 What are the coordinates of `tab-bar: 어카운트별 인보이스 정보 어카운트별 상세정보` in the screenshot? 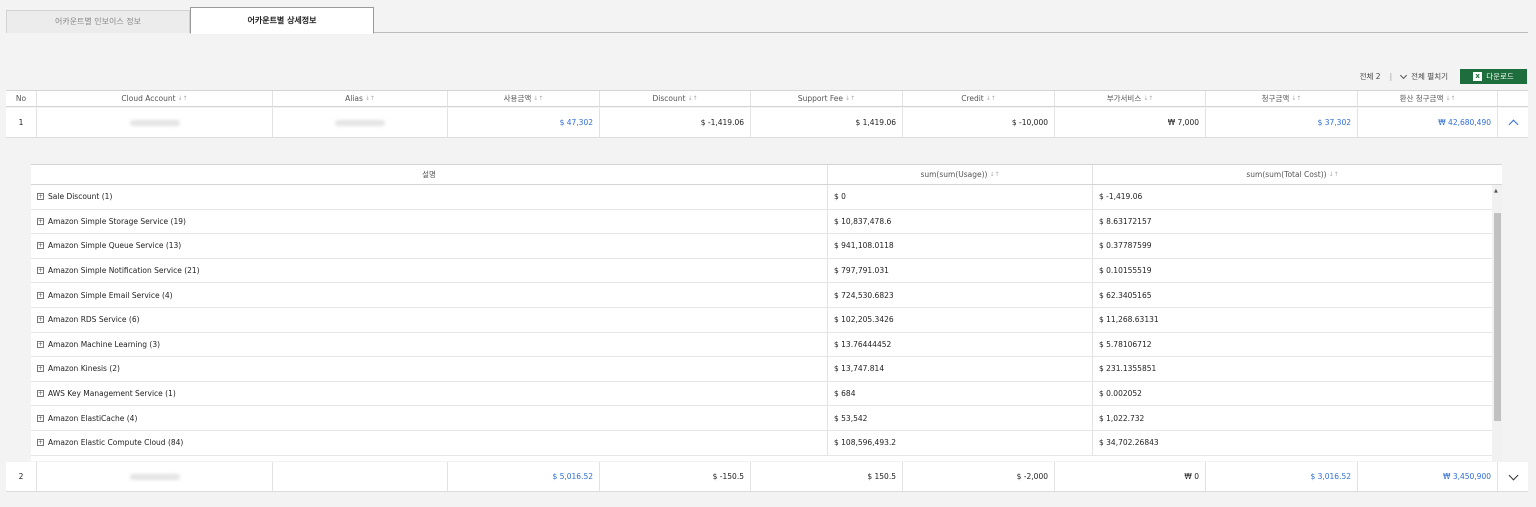 It's located at (767, 20).